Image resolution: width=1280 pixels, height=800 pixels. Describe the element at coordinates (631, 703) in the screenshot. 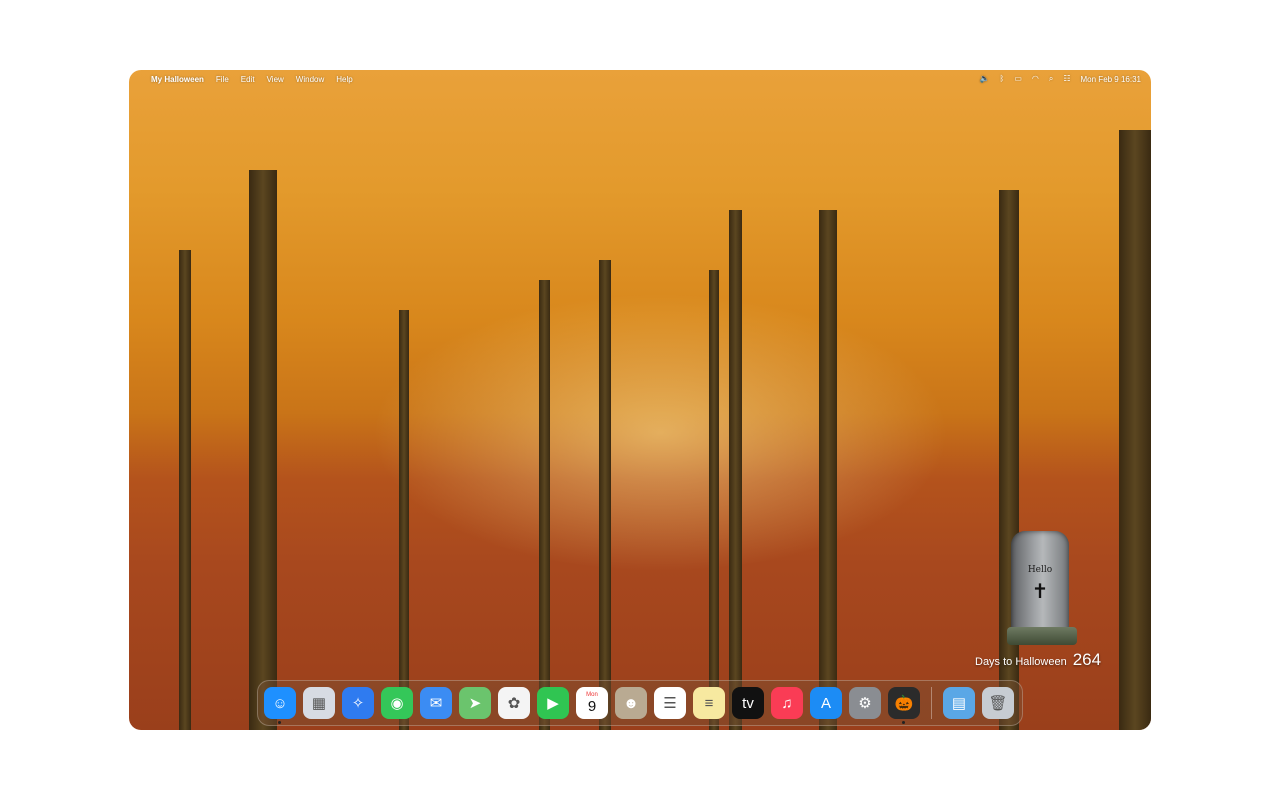

I see `contacts-icon: ☻` at that location.